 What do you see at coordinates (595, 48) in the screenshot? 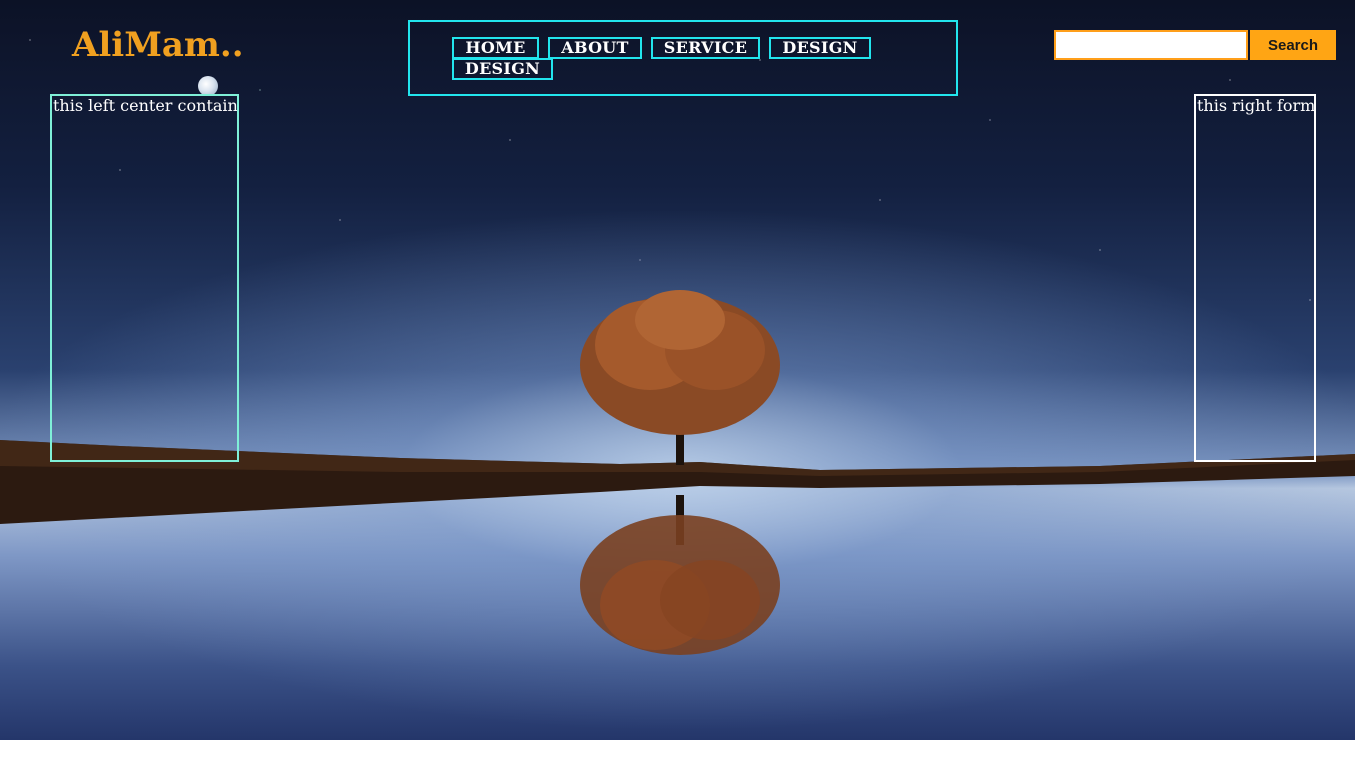
I see `nav-item-about: ABOUT` at bounding box center [595, 48].